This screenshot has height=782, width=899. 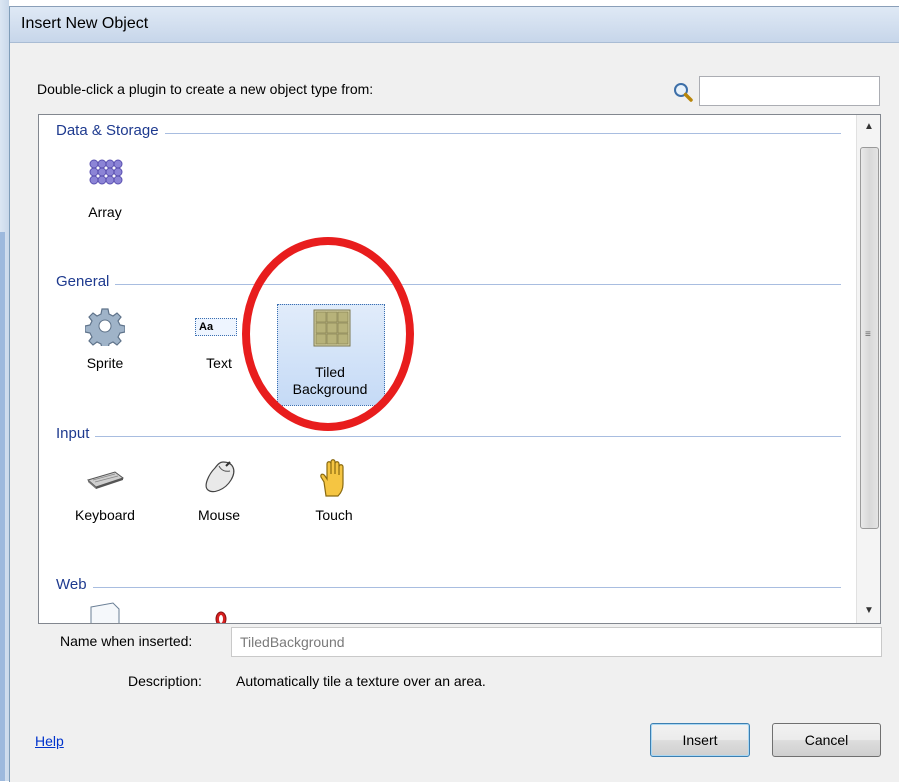 What do you see at coordinates (332, 478) in the screenshot?
I see `touch-hand-icon` at bounding box center [332, 478].